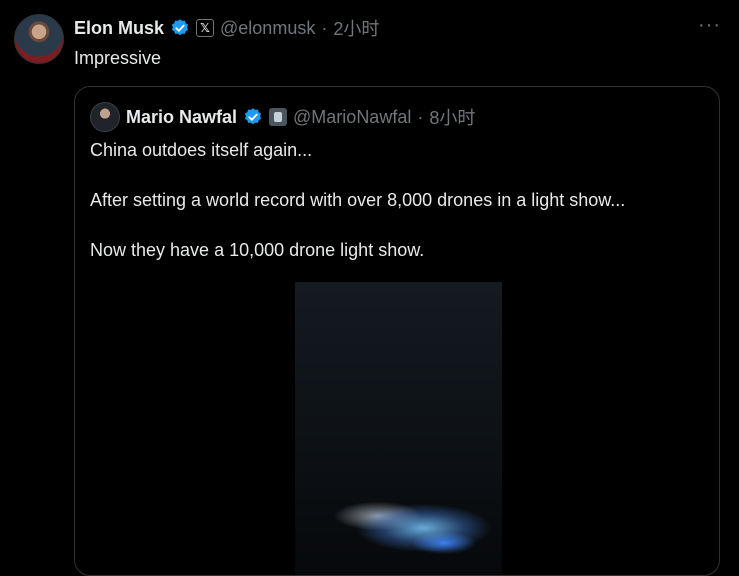 The height and width of the screenshot is (576, 739). I want to click on timestamp: 2小时, so click(356, 28).